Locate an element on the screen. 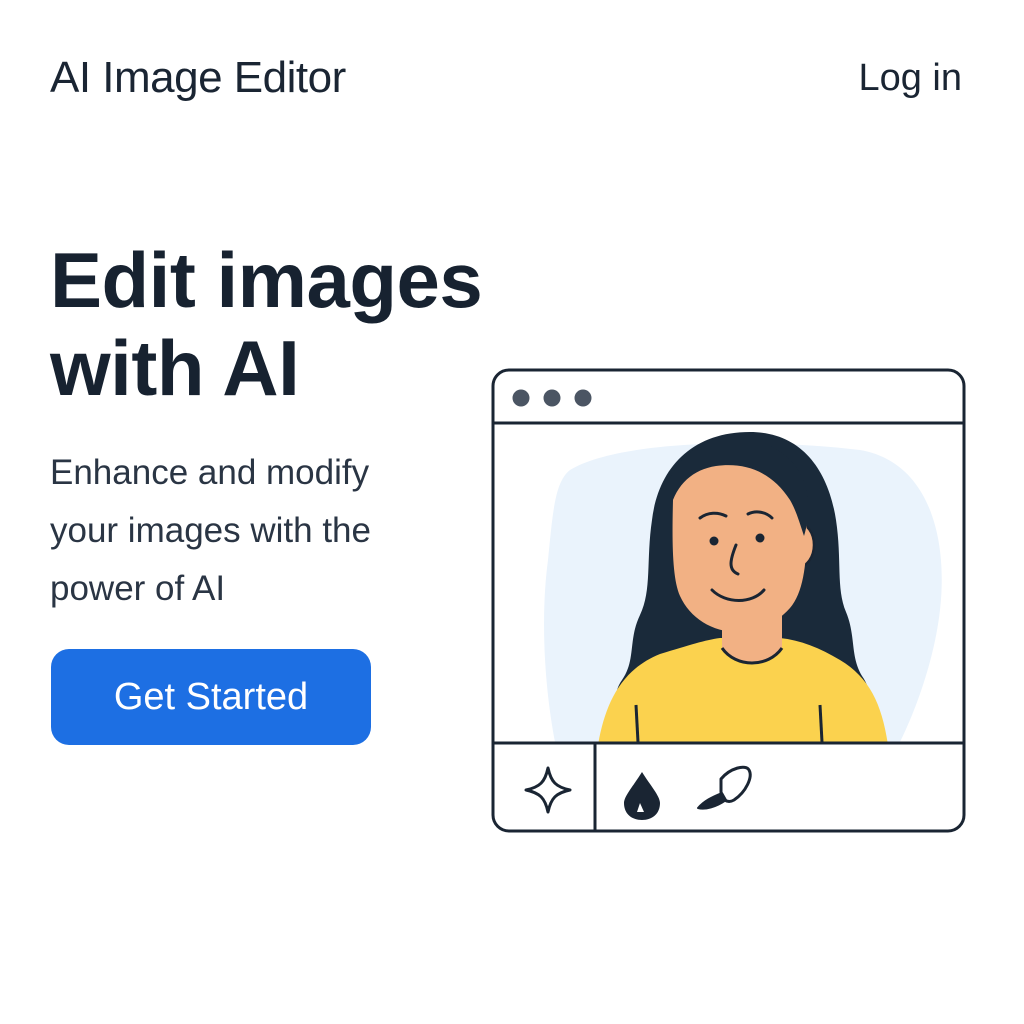 Image resolution: width=1024 pixels, height=1024 pixels. portrait-image is located at coordinates (743, 587).